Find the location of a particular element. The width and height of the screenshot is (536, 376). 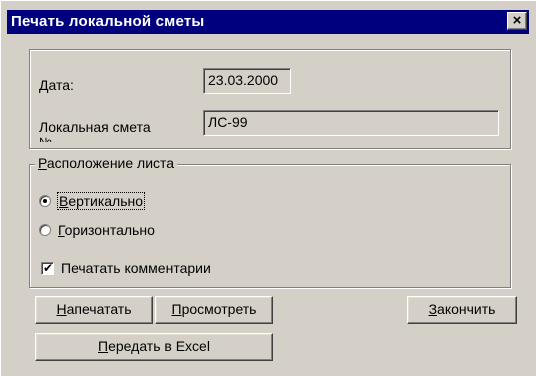

checkmark-icon: ✔ is located at coordinates (48, 267).